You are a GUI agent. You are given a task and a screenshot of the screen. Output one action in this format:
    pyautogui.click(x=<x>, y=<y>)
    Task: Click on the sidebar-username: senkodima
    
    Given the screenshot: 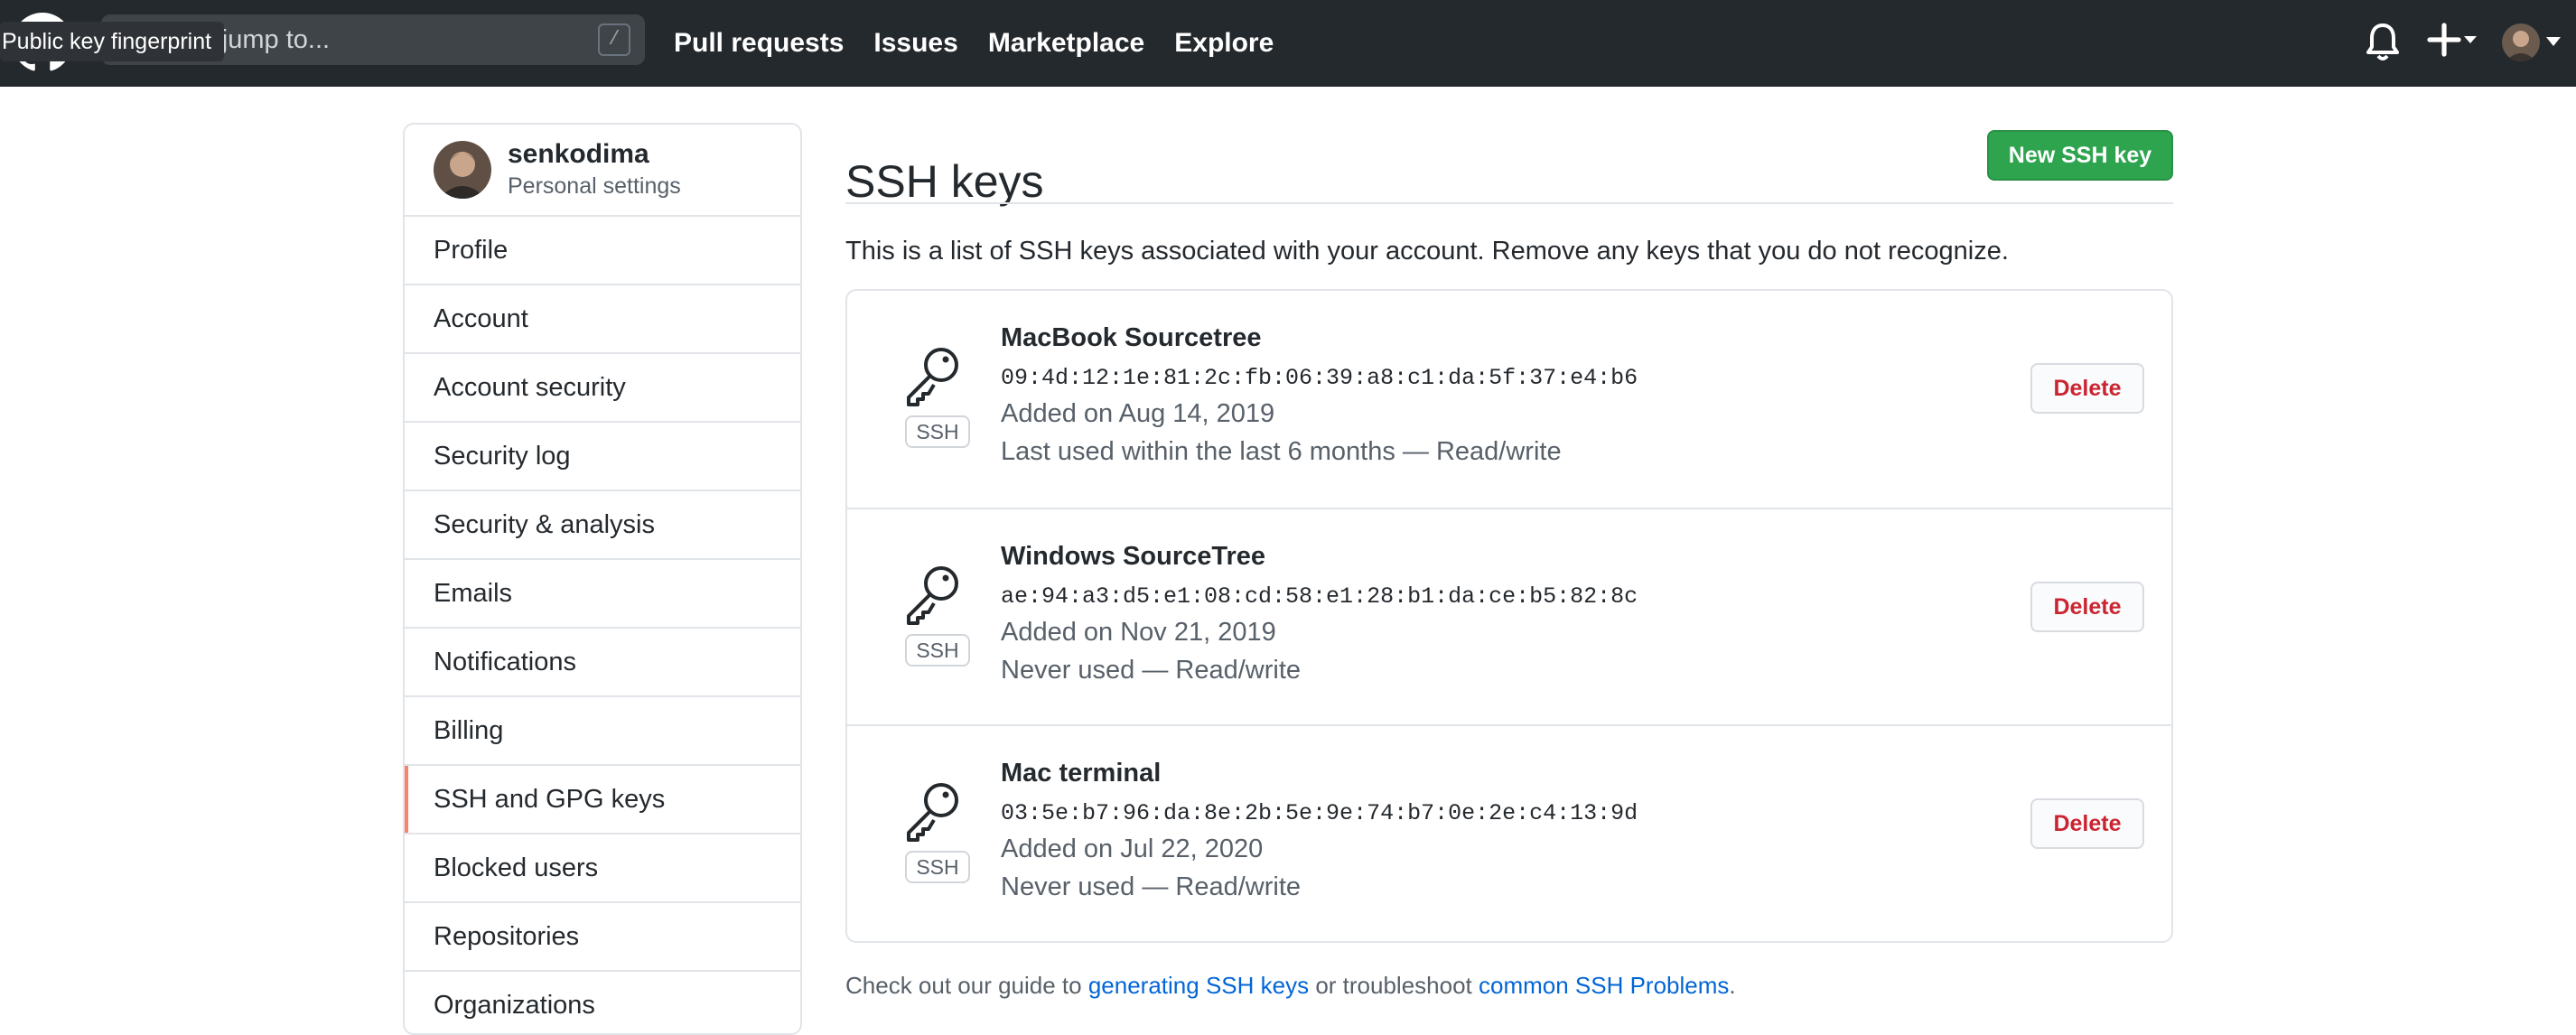 What is the action you would take?
    pyautogui.click(x=578, y=154)
    